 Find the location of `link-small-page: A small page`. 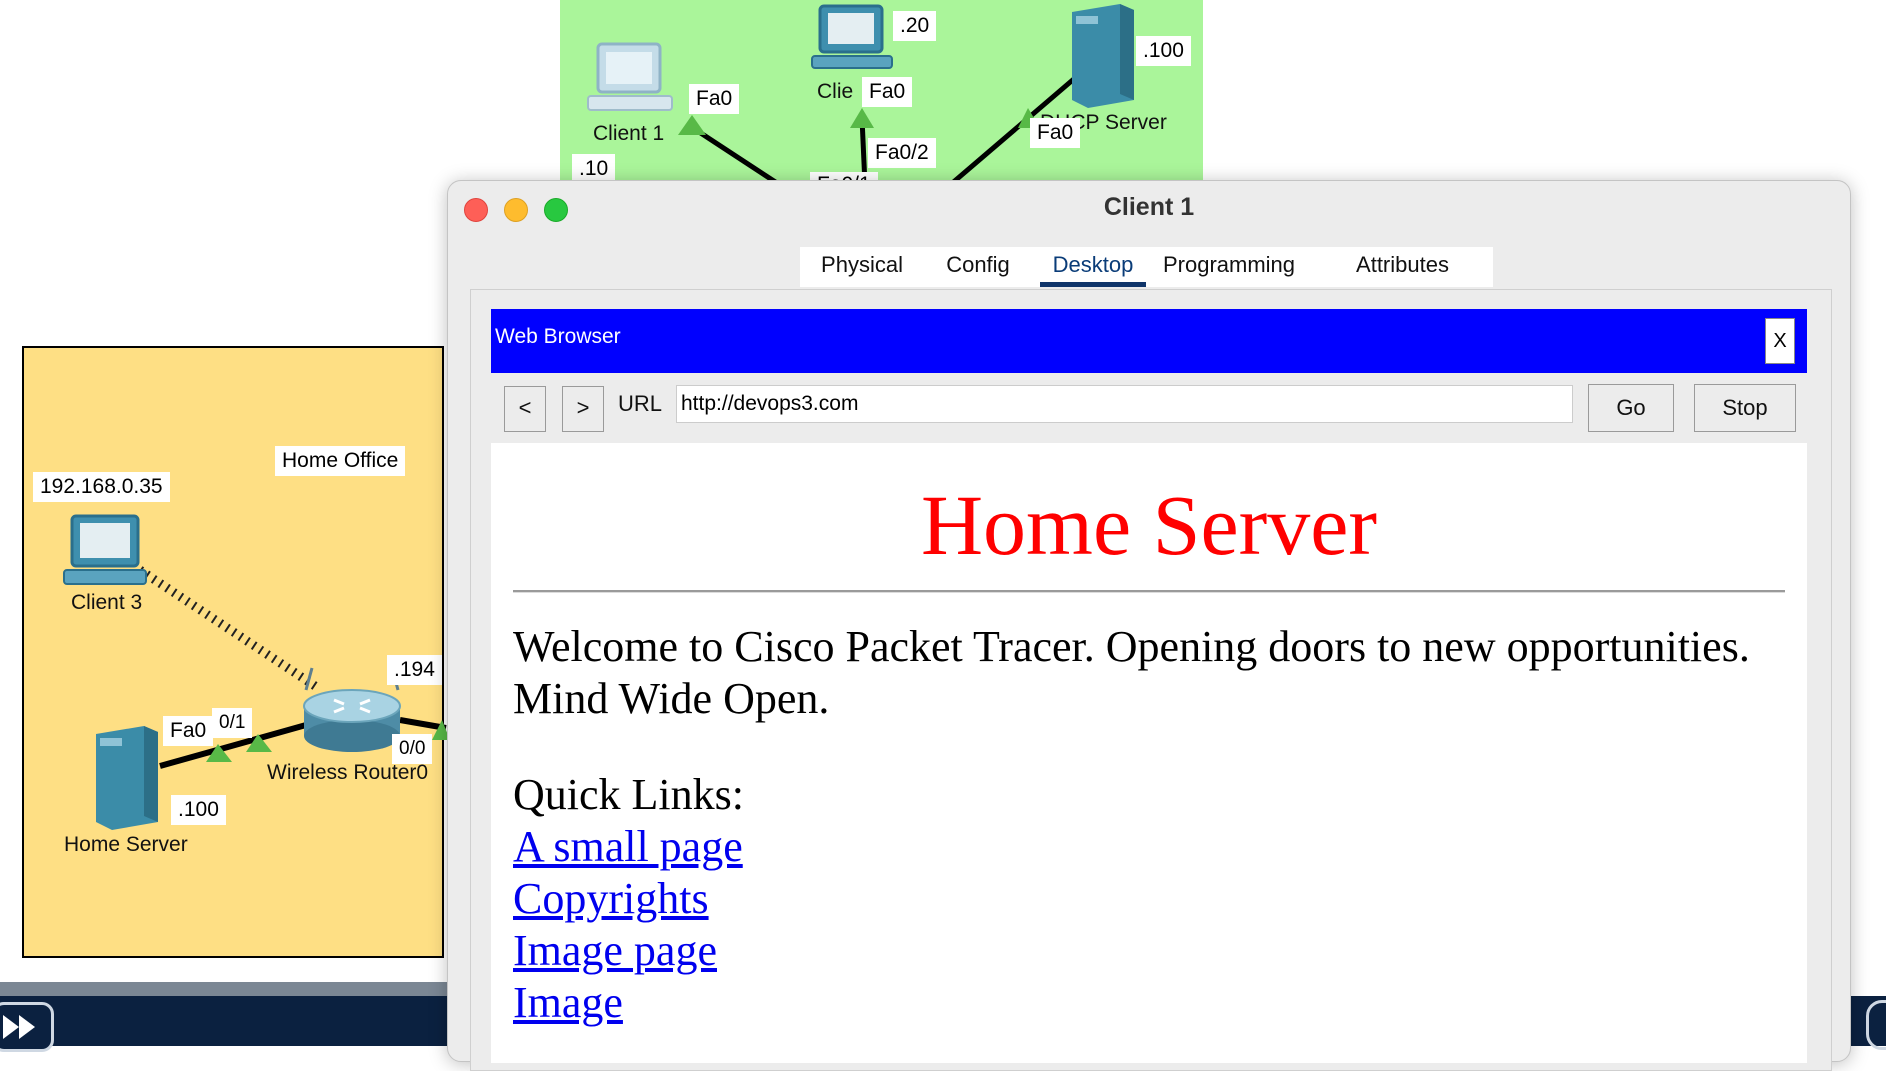

link-small-page: A small page is located at coordinates (628, 846).